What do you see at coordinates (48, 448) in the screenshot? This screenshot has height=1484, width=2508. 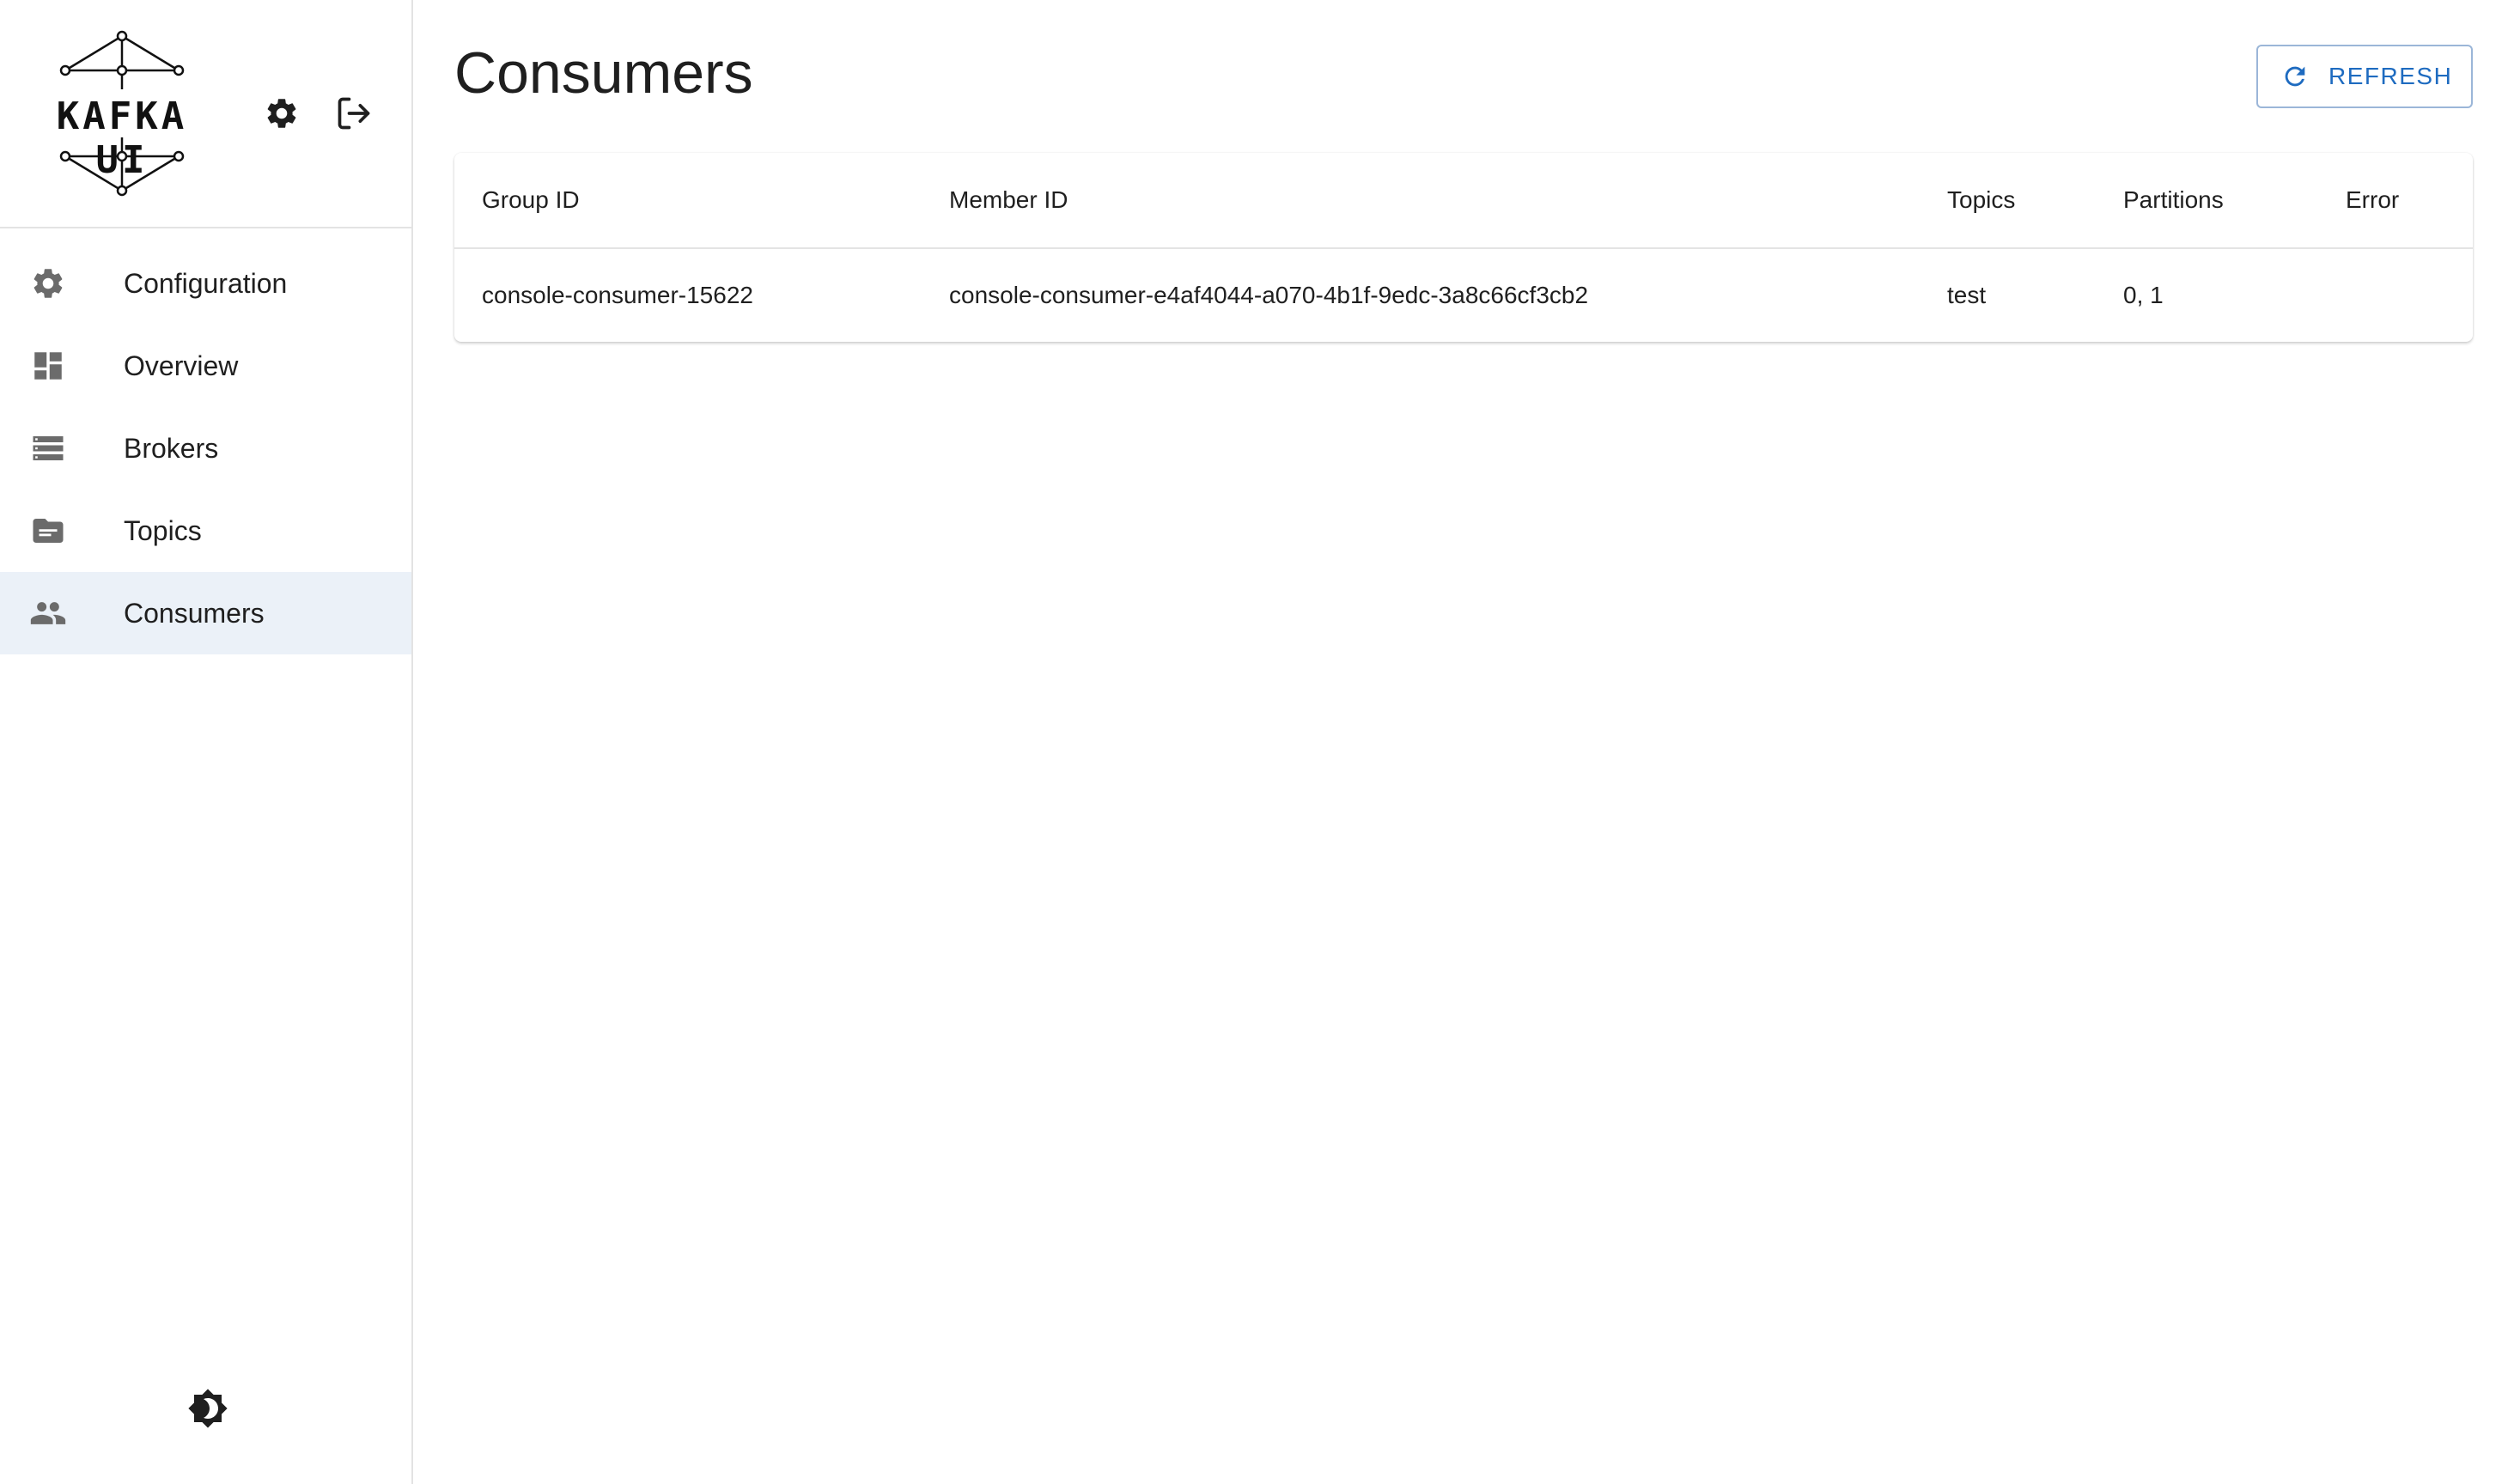 I see `server-list-icon` at bounding box center [48, 448].